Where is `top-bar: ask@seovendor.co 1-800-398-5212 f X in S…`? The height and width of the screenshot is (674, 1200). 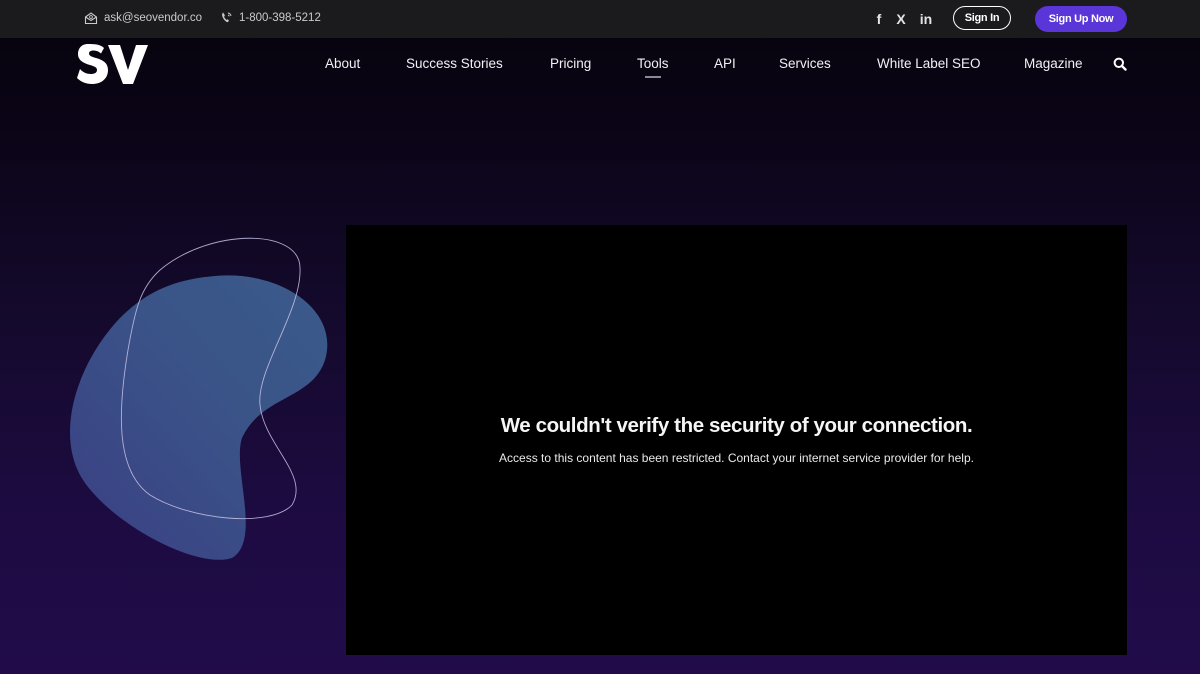
top-bar: ask@seovendor.co 1-800-398-5212 f X in S… is located at coordinates (600, 19).